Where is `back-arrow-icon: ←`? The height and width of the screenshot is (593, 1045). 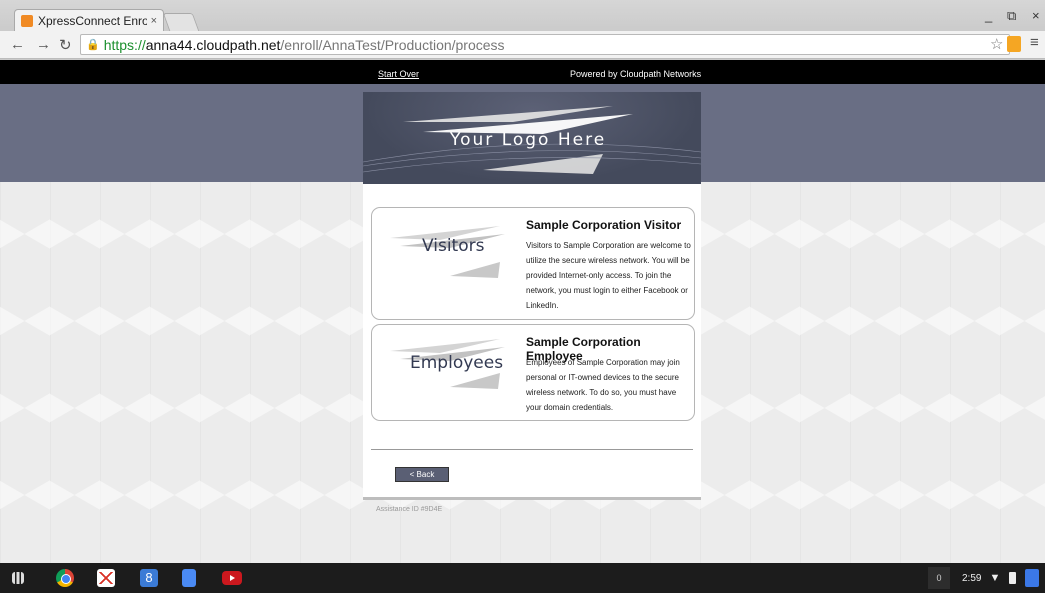
back-arrow-icon: ← is located at coordinates (17, 44).